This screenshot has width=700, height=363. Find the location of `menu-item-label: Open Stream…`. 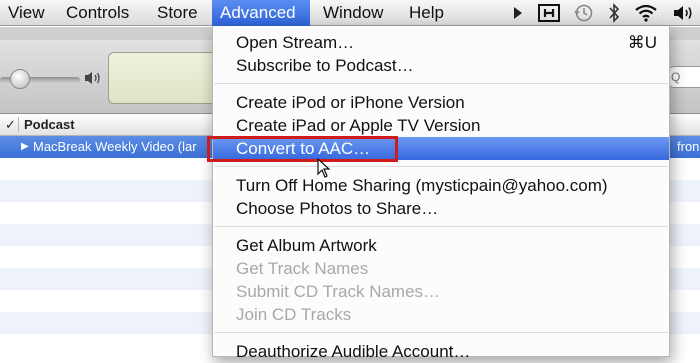

menu-item-label: Open Stream… is located at coordinates (295, 42).